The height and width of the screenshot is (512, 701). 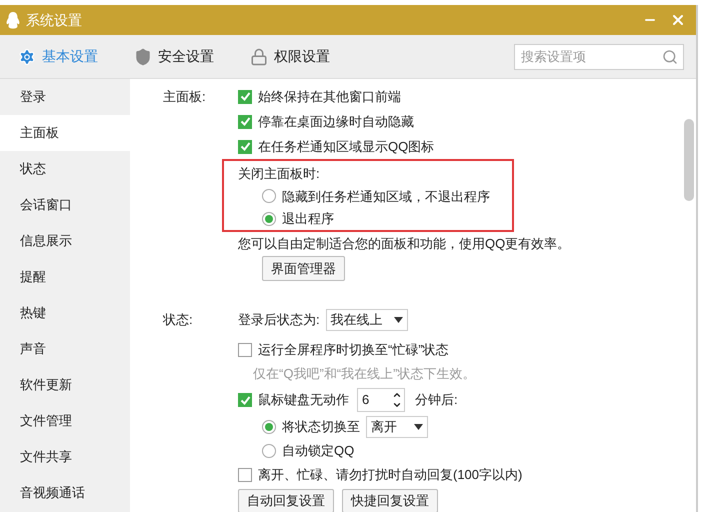 I want to click on note-text: 您可以自由定制适合您的面板和功能，使用QQ更有效率。, so click(x=404, y=244).